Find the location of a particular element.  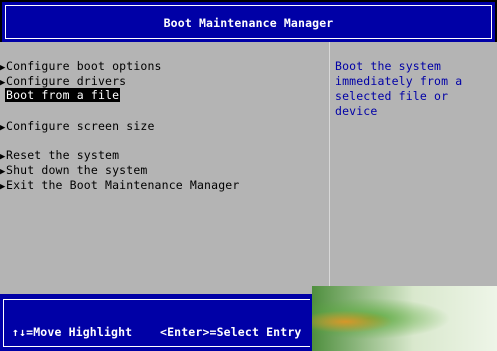

menu-item-label: Exit the Boot Maintenance Manager is located at coordinates (123, 185).